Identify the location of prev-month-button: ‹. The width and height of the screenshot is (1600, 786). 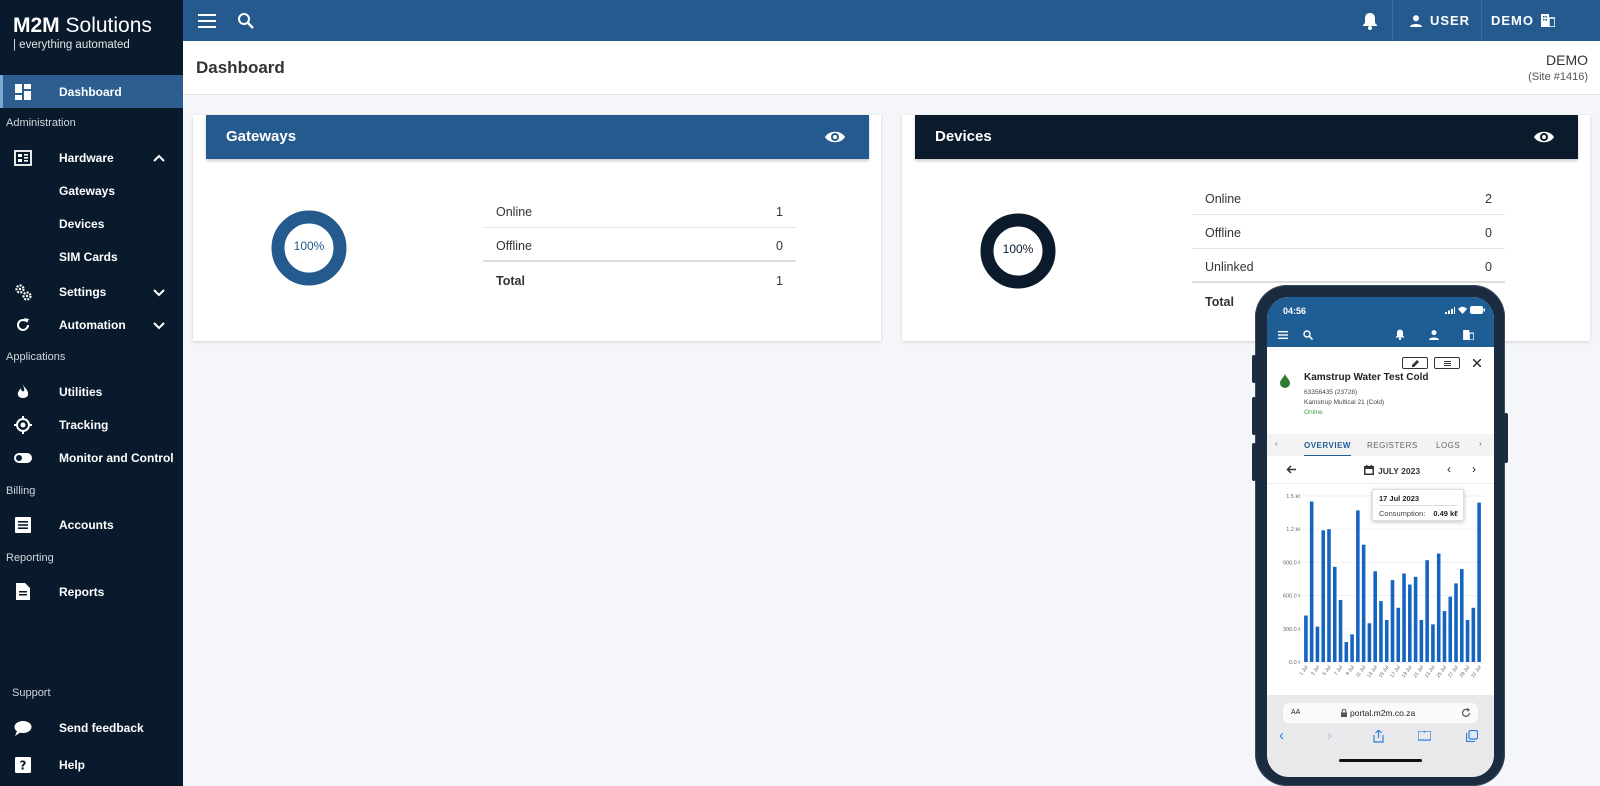
(1449, 469).